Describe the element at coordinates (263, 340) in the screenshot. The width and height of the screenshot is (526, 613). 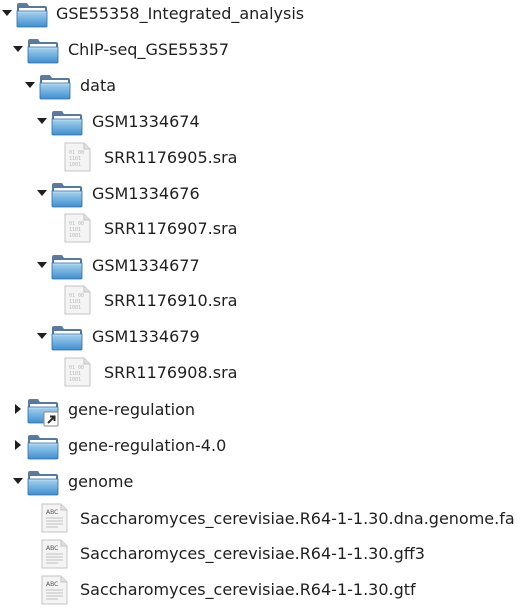
I see `tree-row-gsm1334679: GSM1334679` at that location.